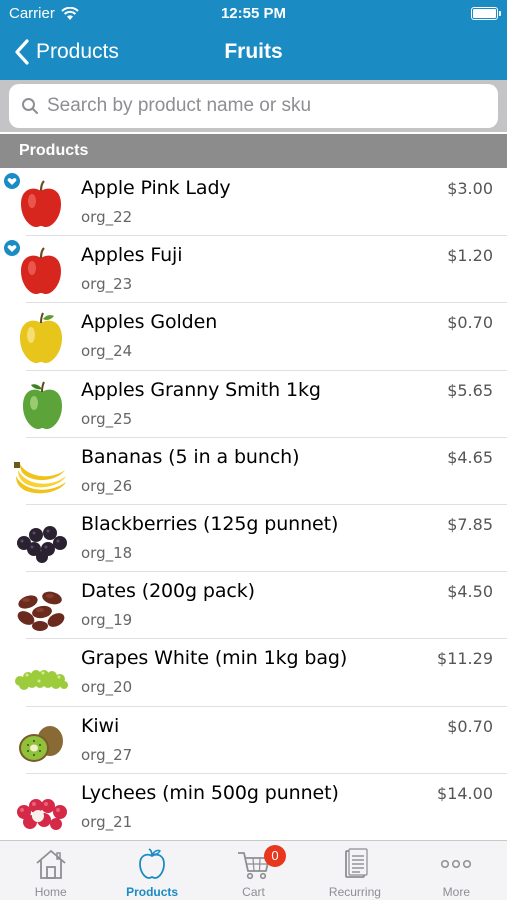 The width and height of the screenshot is (507, 900). Describe the element at coordinates (470, 592) in the screenshot. I see `product-price: $4.50` at that location.